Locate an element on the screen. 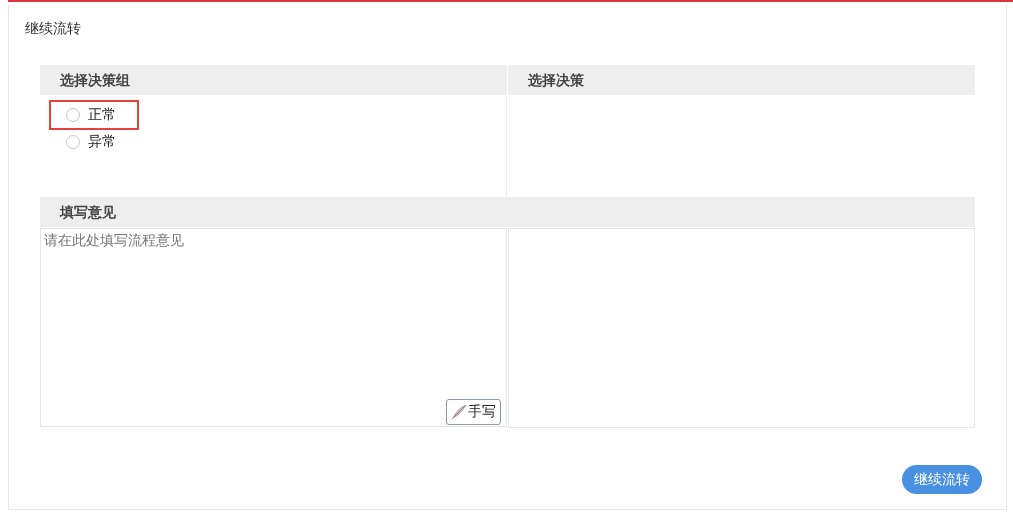  column-header: 选择决策 is located at coordinates (741, 80).